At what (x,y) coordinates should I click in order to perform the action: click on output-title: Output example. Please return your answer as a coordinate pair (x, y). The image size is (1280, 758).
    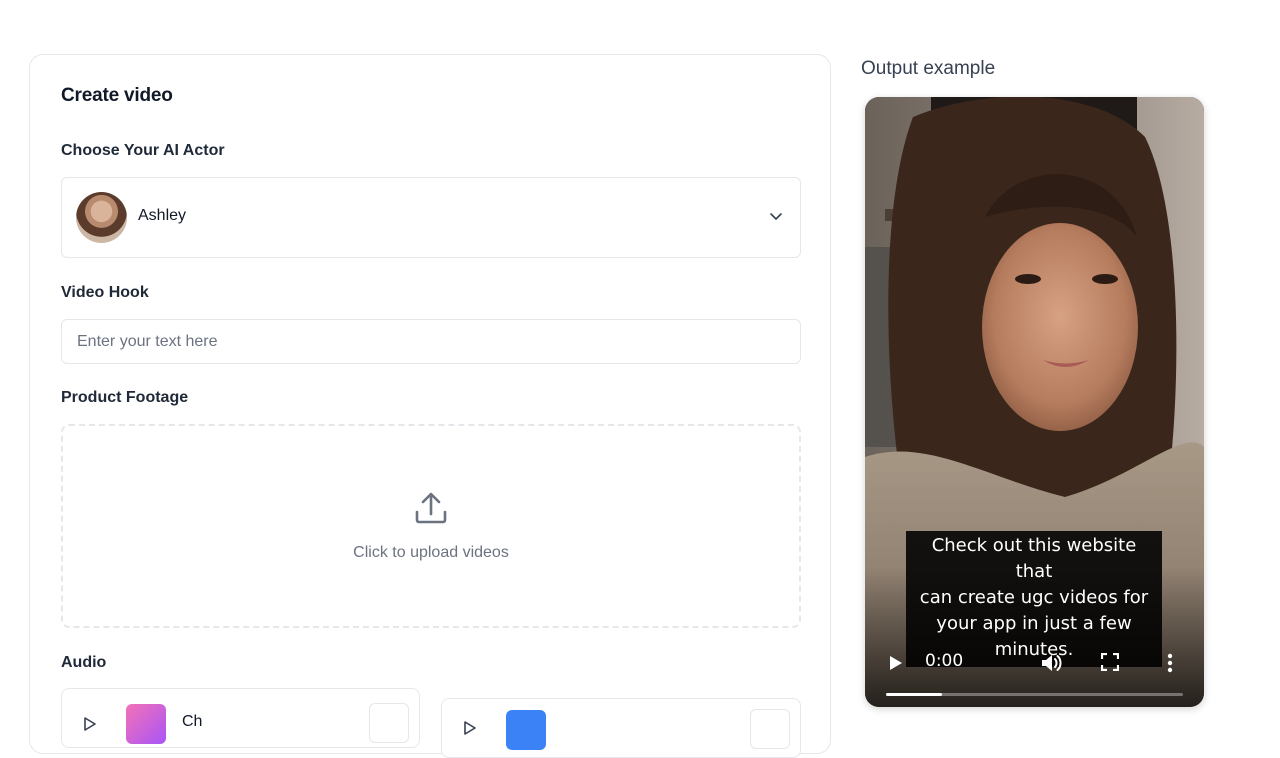
    Looking at the image, I should click on (928, 68).